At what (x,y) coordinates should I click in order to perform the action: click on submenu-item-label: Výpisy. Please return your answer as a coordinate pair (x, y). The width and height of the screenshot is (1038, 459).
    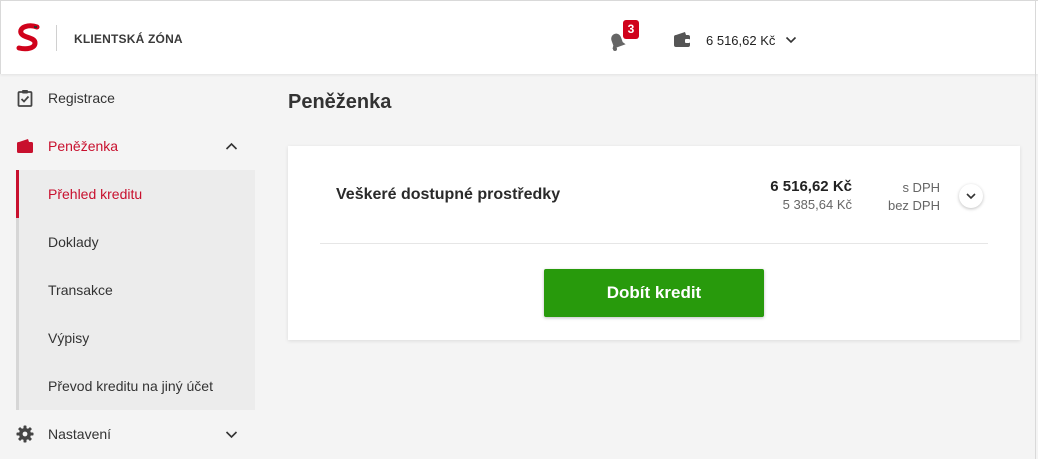
    Looking at the image, I should click on (69, 338).